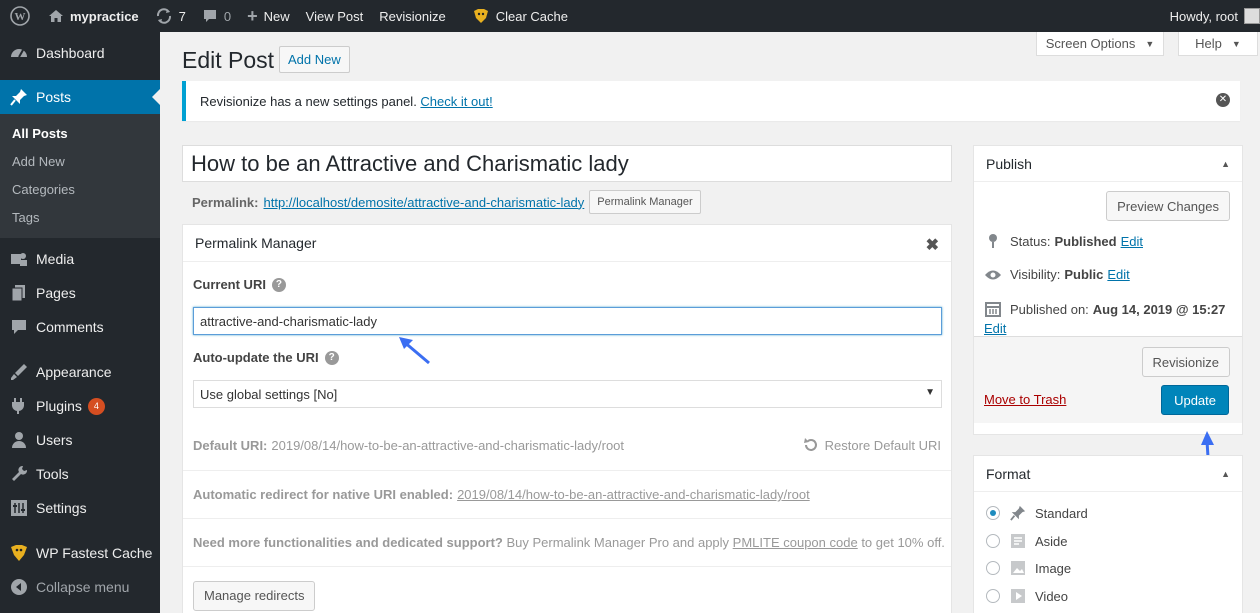 The height and width of the screenshot is (613, 1260). What do you see at coordinates (1084, 274) in the screenshot?
I see `visibility-value: Public` at bounding box center [1084, 274].